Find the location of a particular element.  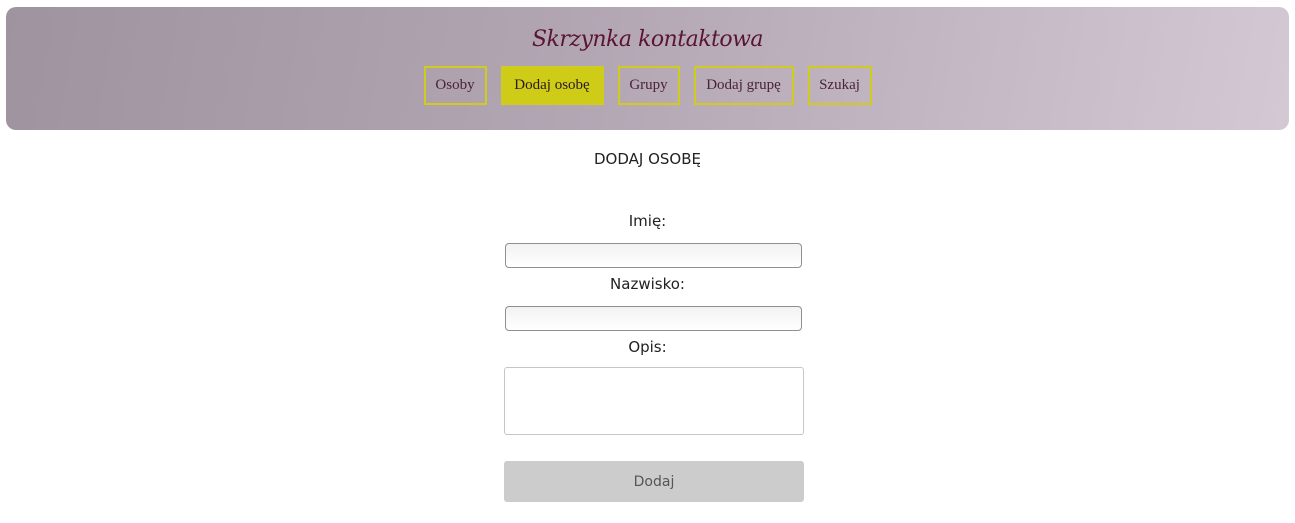

last-name-label: Nazwisko: is located at coordinates (647, 284).